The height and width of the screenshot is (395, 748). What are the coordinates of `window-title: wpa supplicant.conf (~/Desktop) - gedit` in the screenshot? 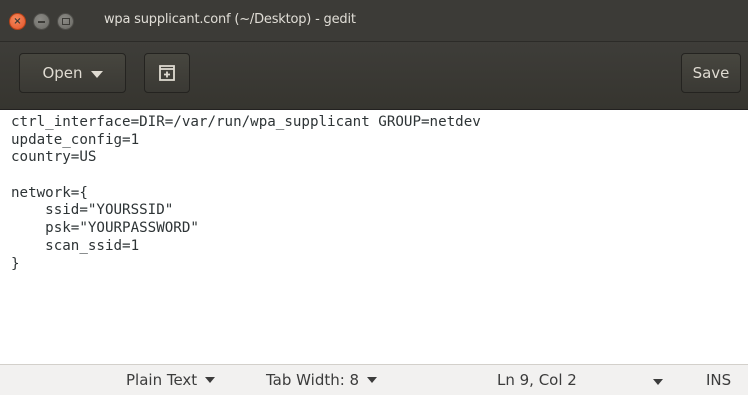 It's located at (230, 19).